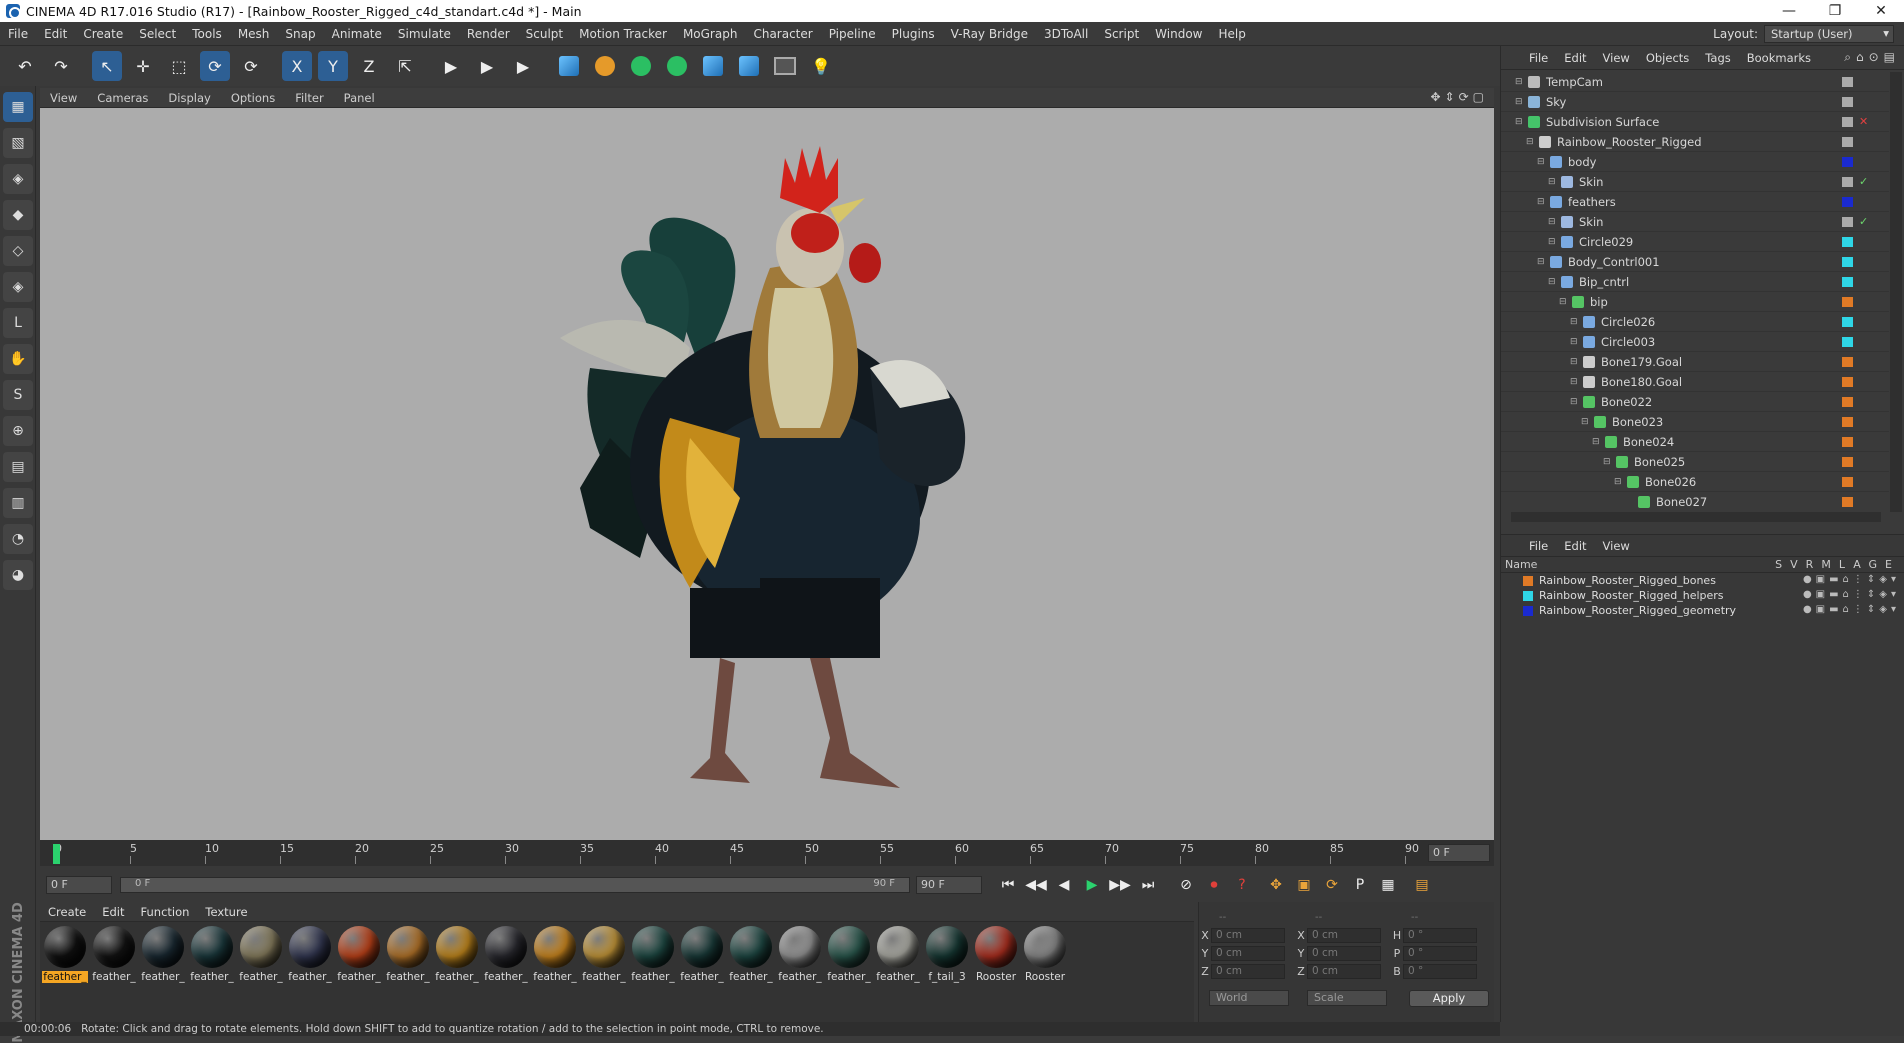  Describe the element at coordinates (1214, 885) in the screenshot. I see `record-button: ⏺` at that location.